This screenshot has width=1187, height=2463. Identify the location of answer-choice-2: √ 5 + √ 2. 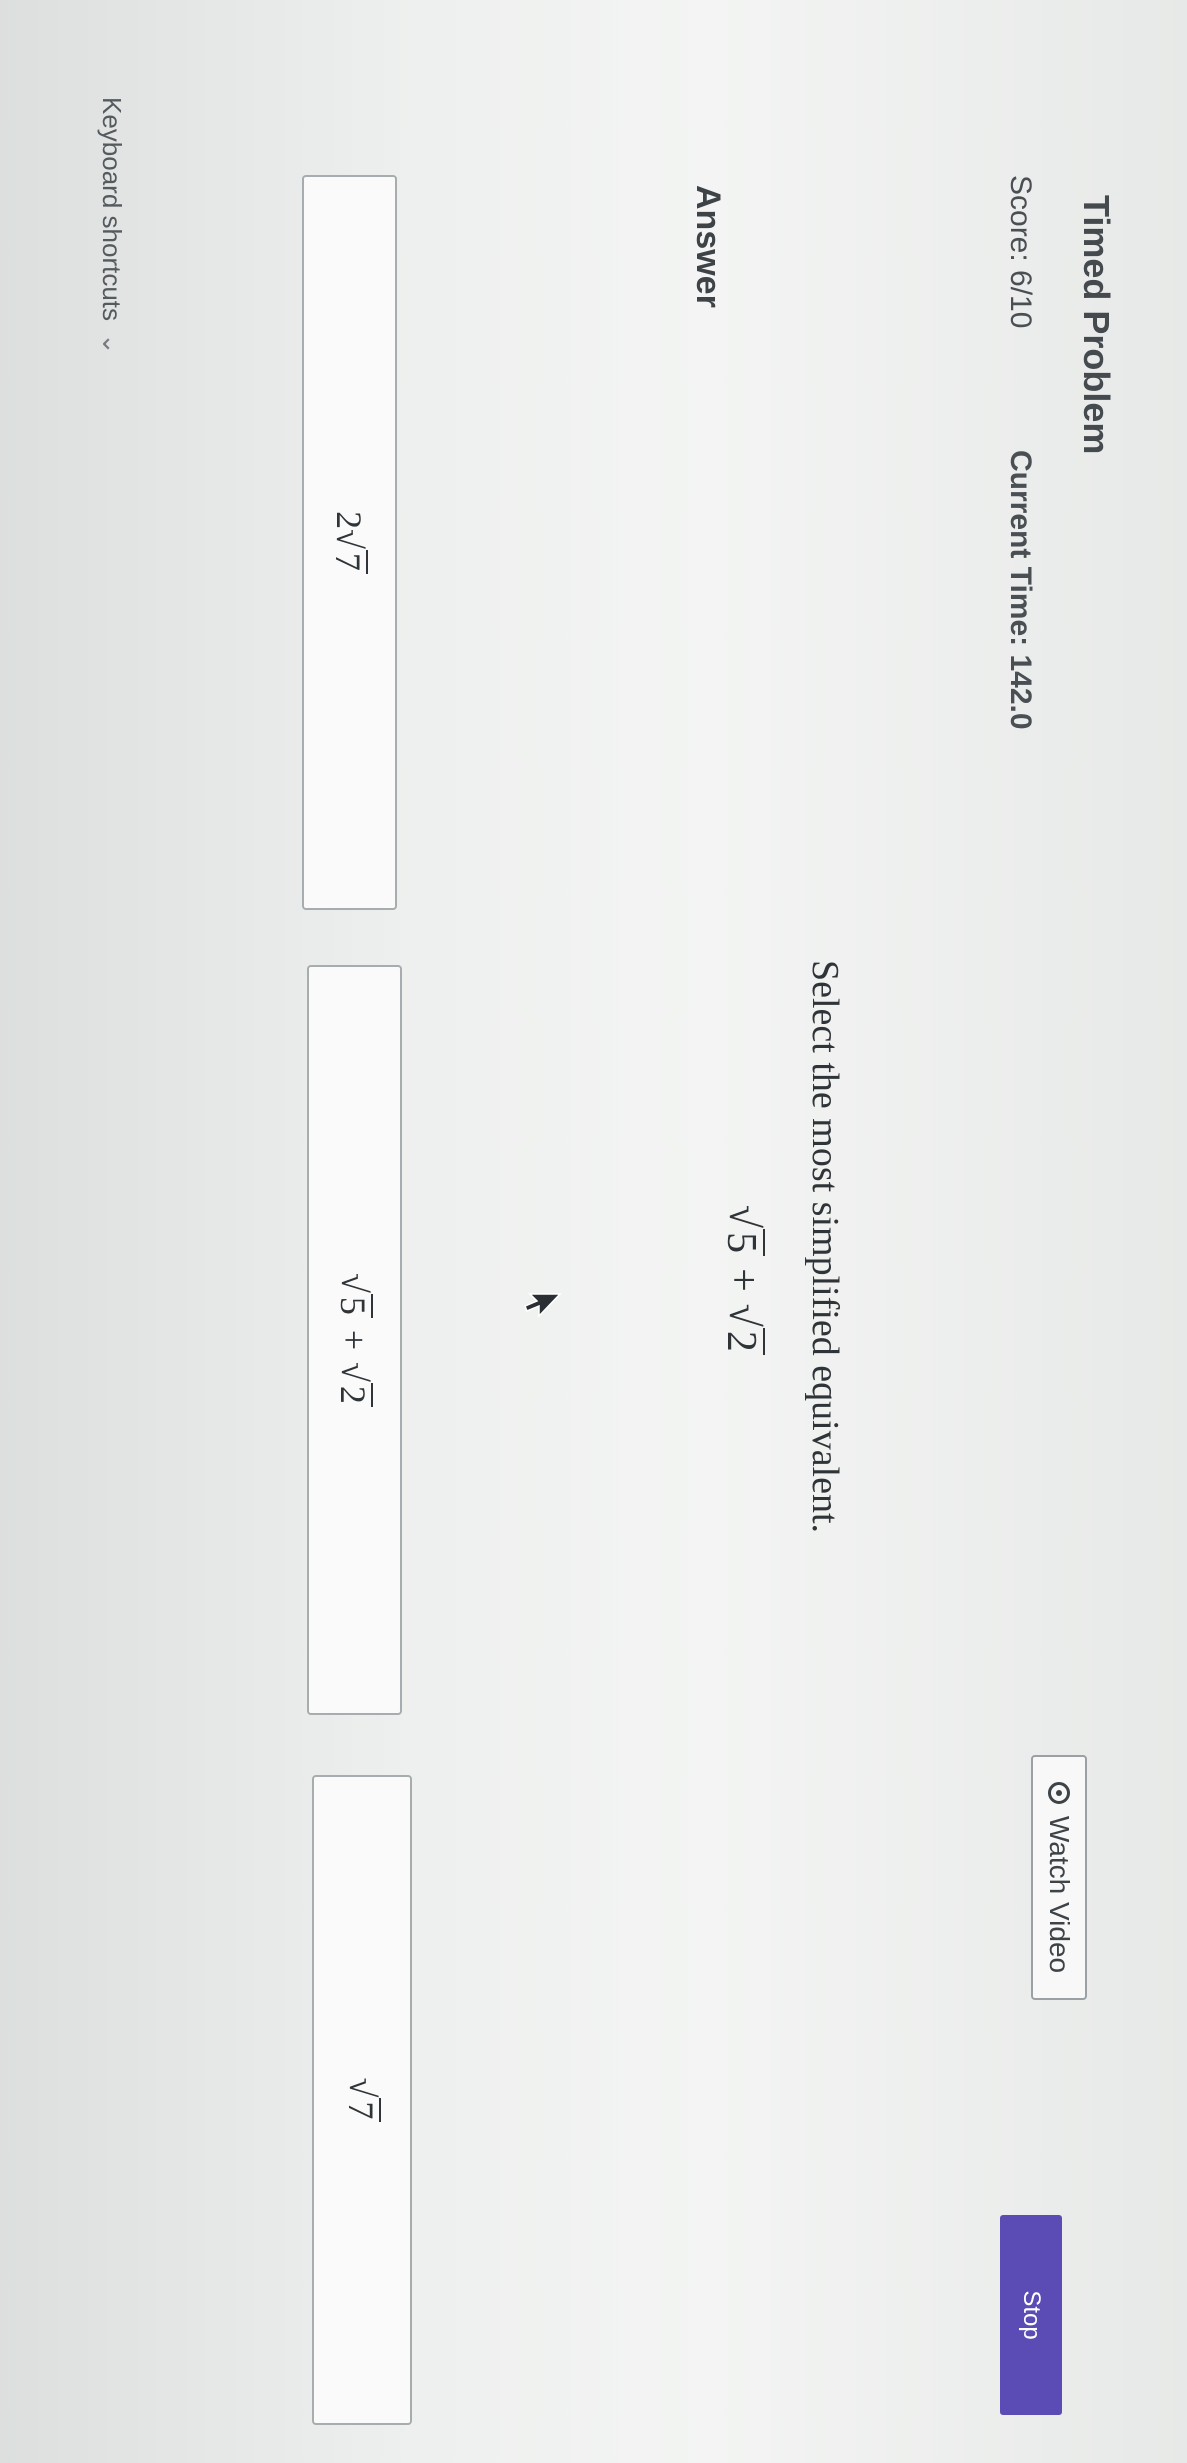
(354, 1340).